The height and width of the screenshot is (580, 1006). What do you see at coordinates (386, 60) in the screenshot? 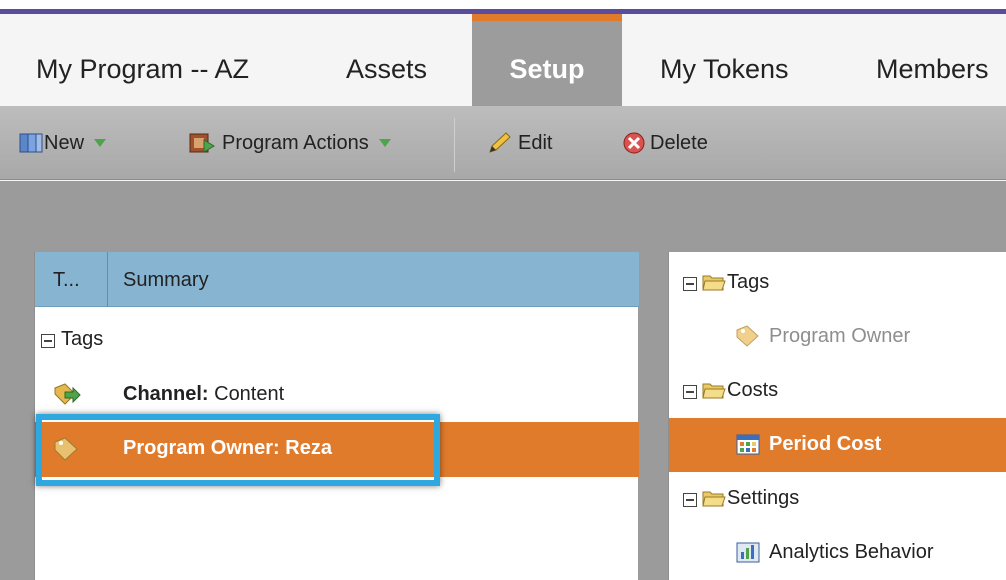
I see `tab-assets: Assets` at bounding box center [386, 60].